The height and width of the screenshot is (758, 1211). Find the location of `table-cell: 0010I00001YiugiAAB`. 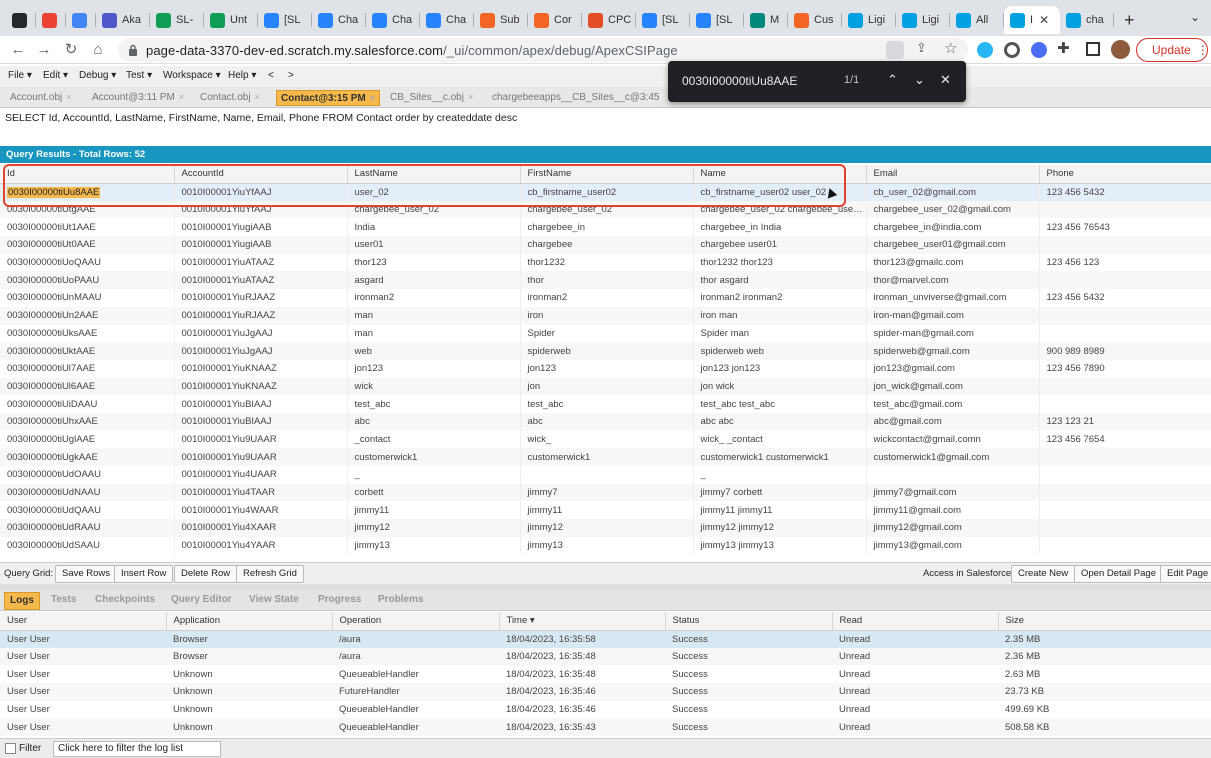

table-cell: 0010I00001YiugiAAB is located at coordinates (261, 227).